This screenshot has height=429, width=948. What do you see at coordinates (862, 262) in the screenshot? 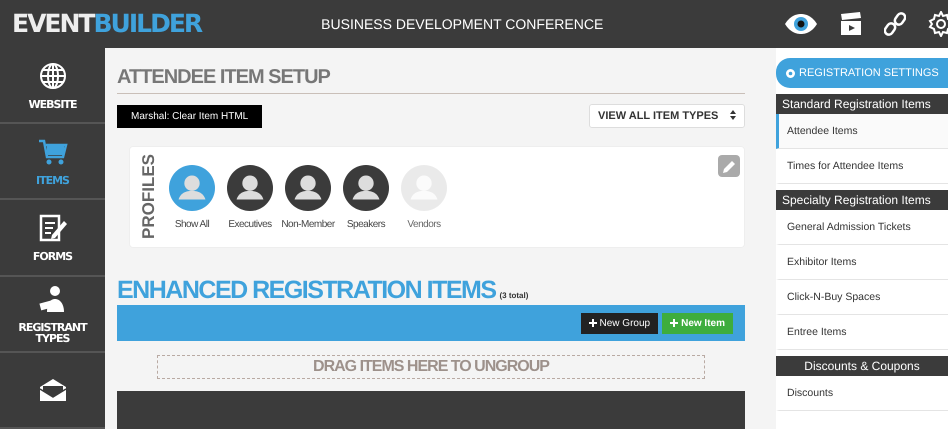
I see `settings-item: Exhibitor Items` at bounding box center [862, 262].